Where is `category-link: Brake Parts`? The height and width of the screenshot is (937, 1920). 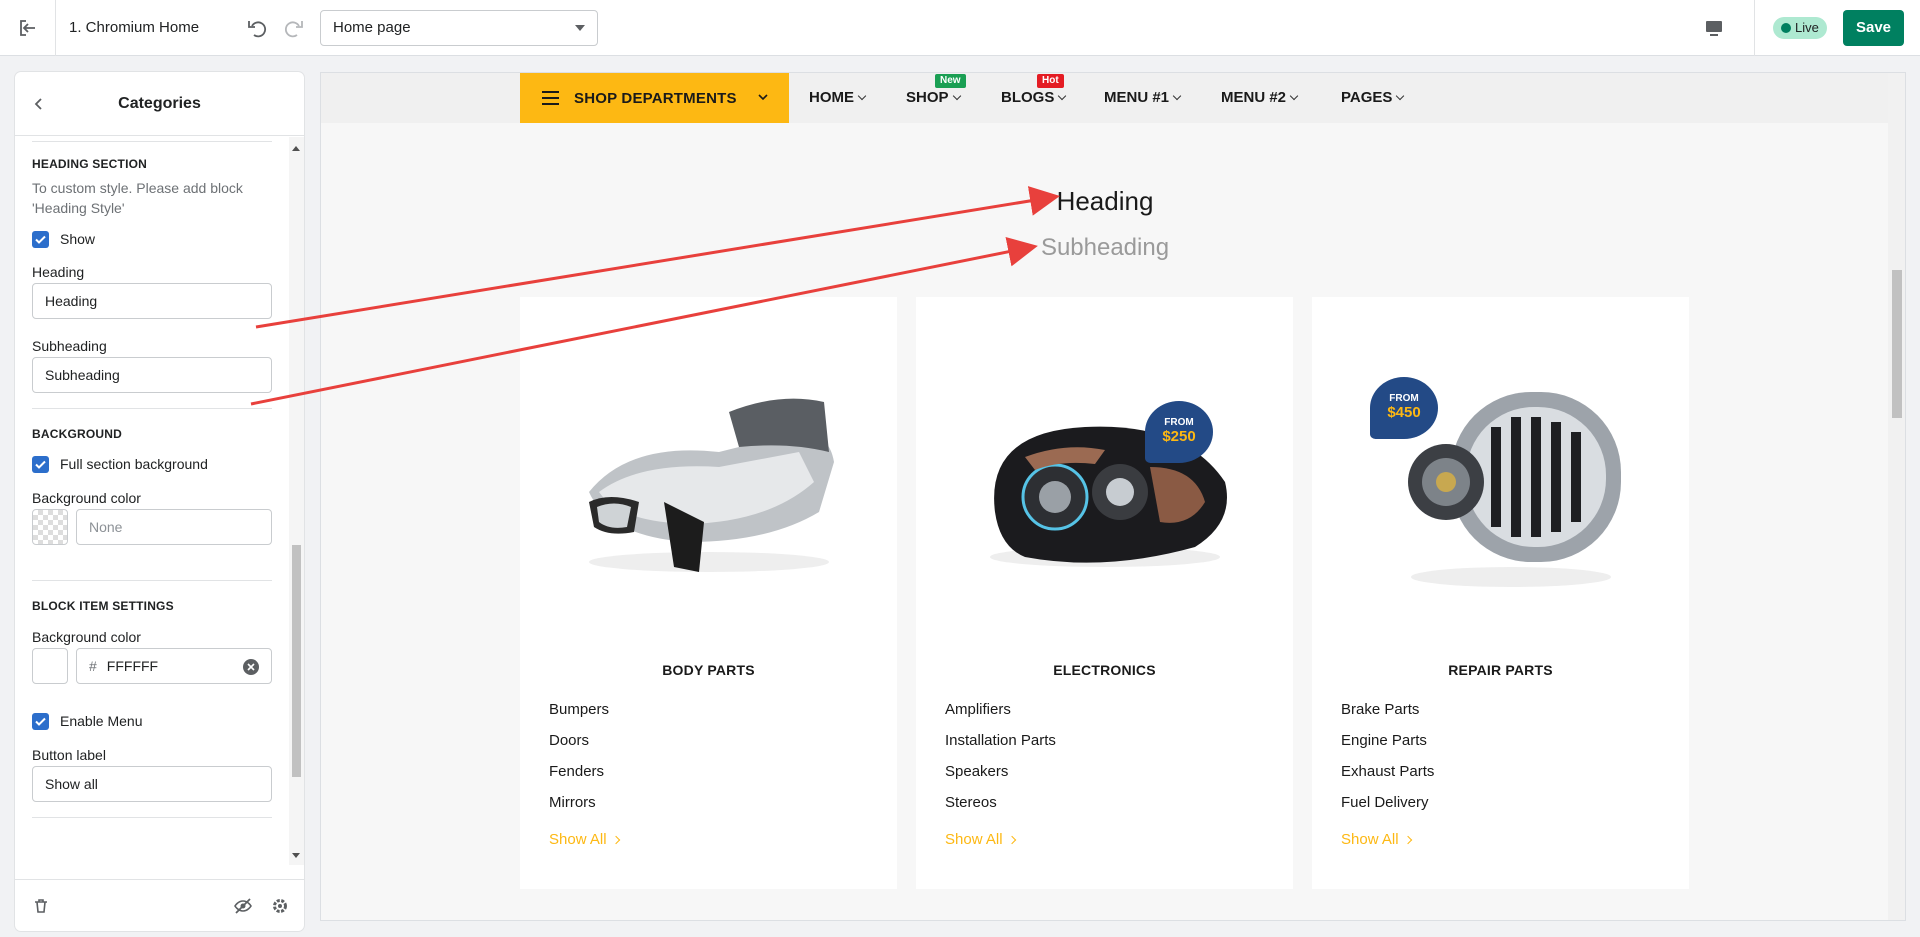 category-link: Brake Parts is located at coordinates (1387, 716).